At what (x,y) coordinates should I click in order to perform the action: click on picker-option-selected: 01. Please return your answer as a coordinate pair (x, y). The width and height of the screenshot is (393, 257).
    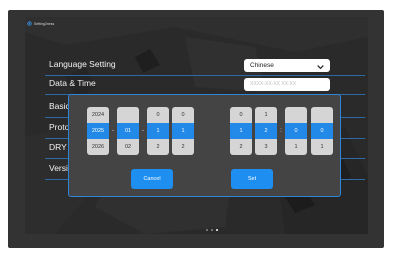
    Looking at the image, I should click on (128, 131).